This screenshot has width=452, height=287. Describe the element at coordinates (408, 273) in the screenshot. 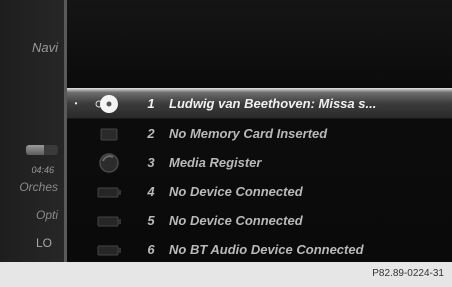

I see `figure-code: P82.89-0224-31` at that location.